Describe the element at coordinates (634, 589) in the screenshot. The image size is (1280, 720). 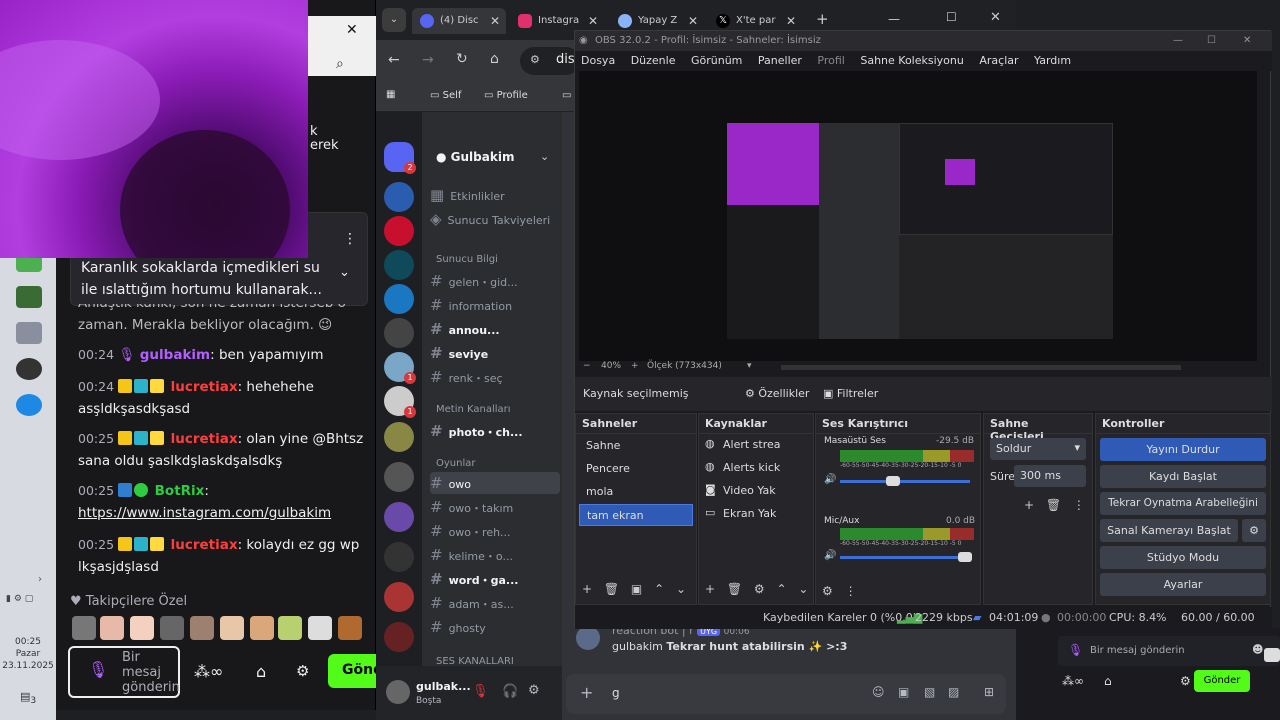
I see `scene-controls: + 🗑 ▣ ⌃ ⌄` at that location.